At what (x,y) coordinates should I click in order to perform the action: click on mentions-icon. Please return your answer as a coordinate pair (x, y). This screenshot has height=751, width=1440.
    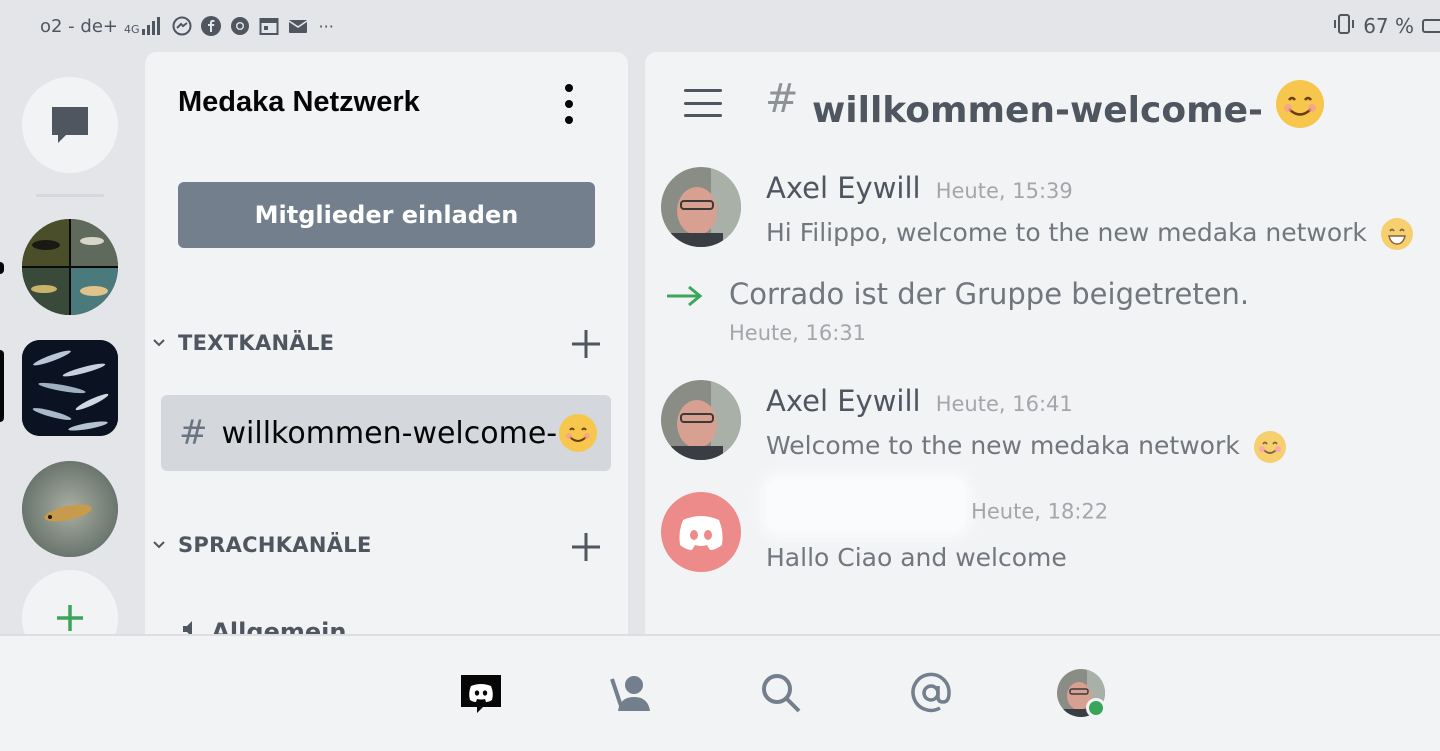
    Looking at the image, I should click on (931, 692).